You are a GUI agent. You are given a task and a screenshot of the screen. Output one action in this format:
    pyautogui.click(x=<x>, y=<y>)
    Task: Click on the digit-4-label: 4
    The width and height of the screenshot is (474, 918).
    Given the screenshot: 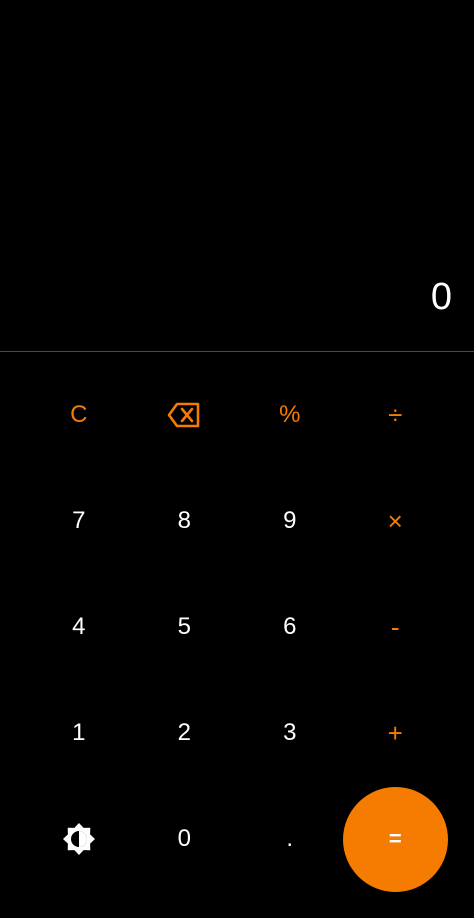 What is the action you would take?
    pyautogui.click(x=79, y=626)
    